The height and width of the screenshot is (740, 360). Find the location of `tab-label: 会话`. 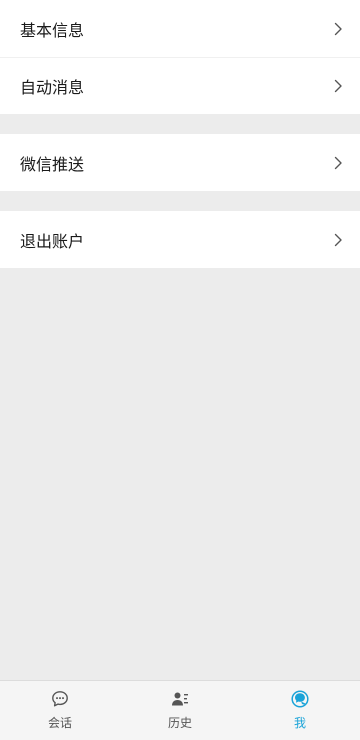

tab-label: 会话 is located at coordinates (59, 723).